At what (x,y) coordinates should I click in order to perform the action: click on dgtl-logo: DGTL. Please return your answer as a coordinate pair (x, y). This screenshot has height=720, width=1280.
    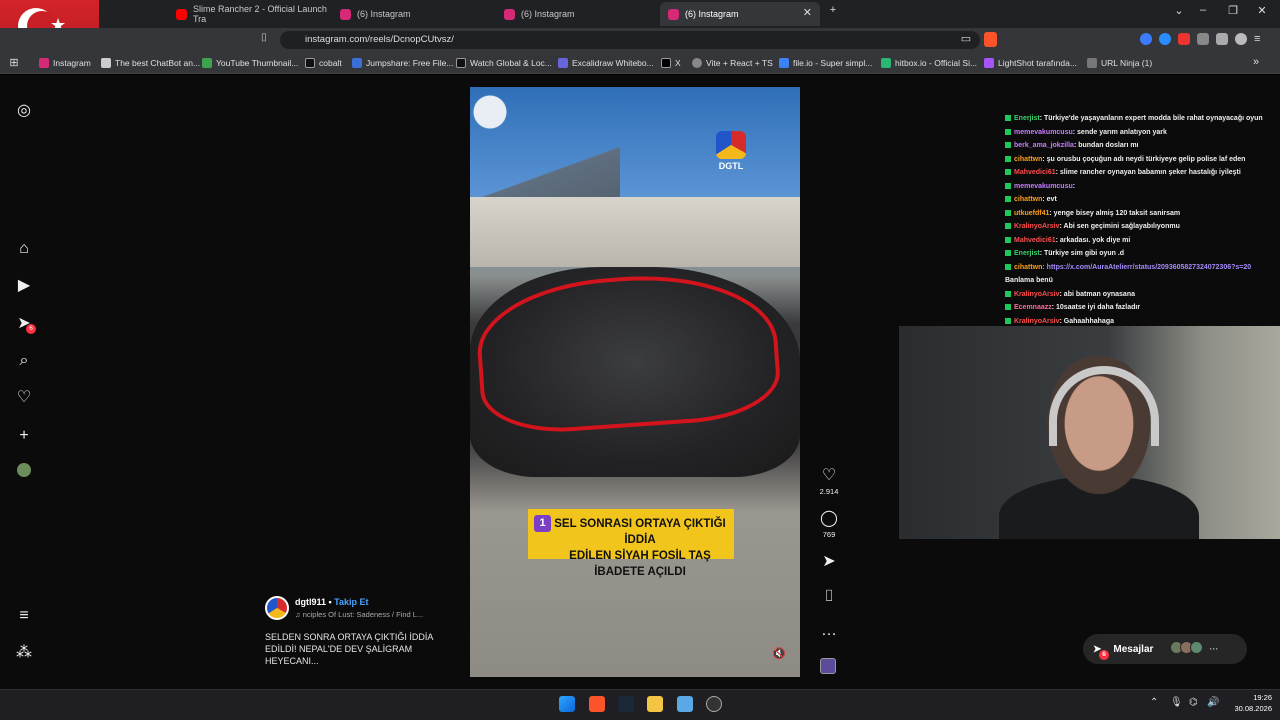
    Looking at the image, I should click on (731, 153).